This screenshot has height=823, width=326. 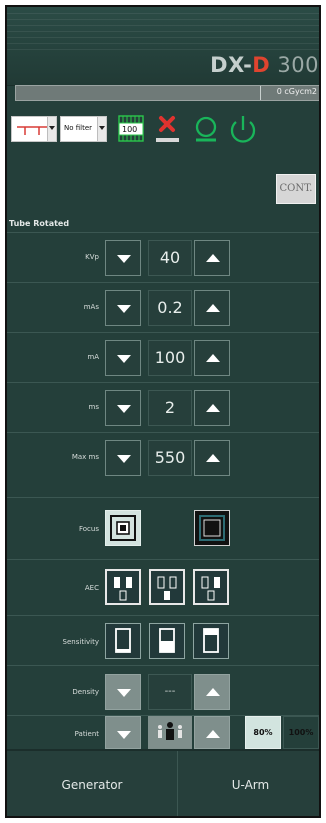 I want to click on ms-row: ms 2, so click(x=163, y=407).